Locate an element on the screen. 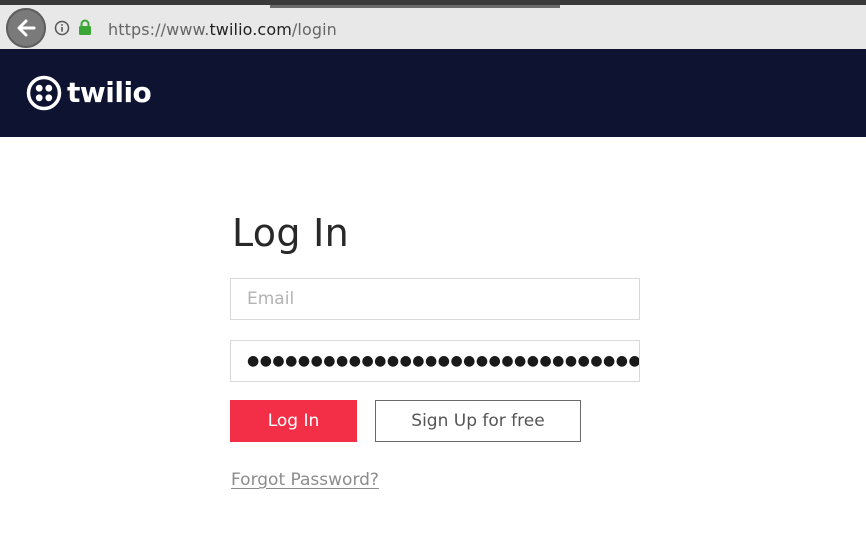 This screenshot has width=866, height=540. login-button: Log In is located at coordinates (293, 421).